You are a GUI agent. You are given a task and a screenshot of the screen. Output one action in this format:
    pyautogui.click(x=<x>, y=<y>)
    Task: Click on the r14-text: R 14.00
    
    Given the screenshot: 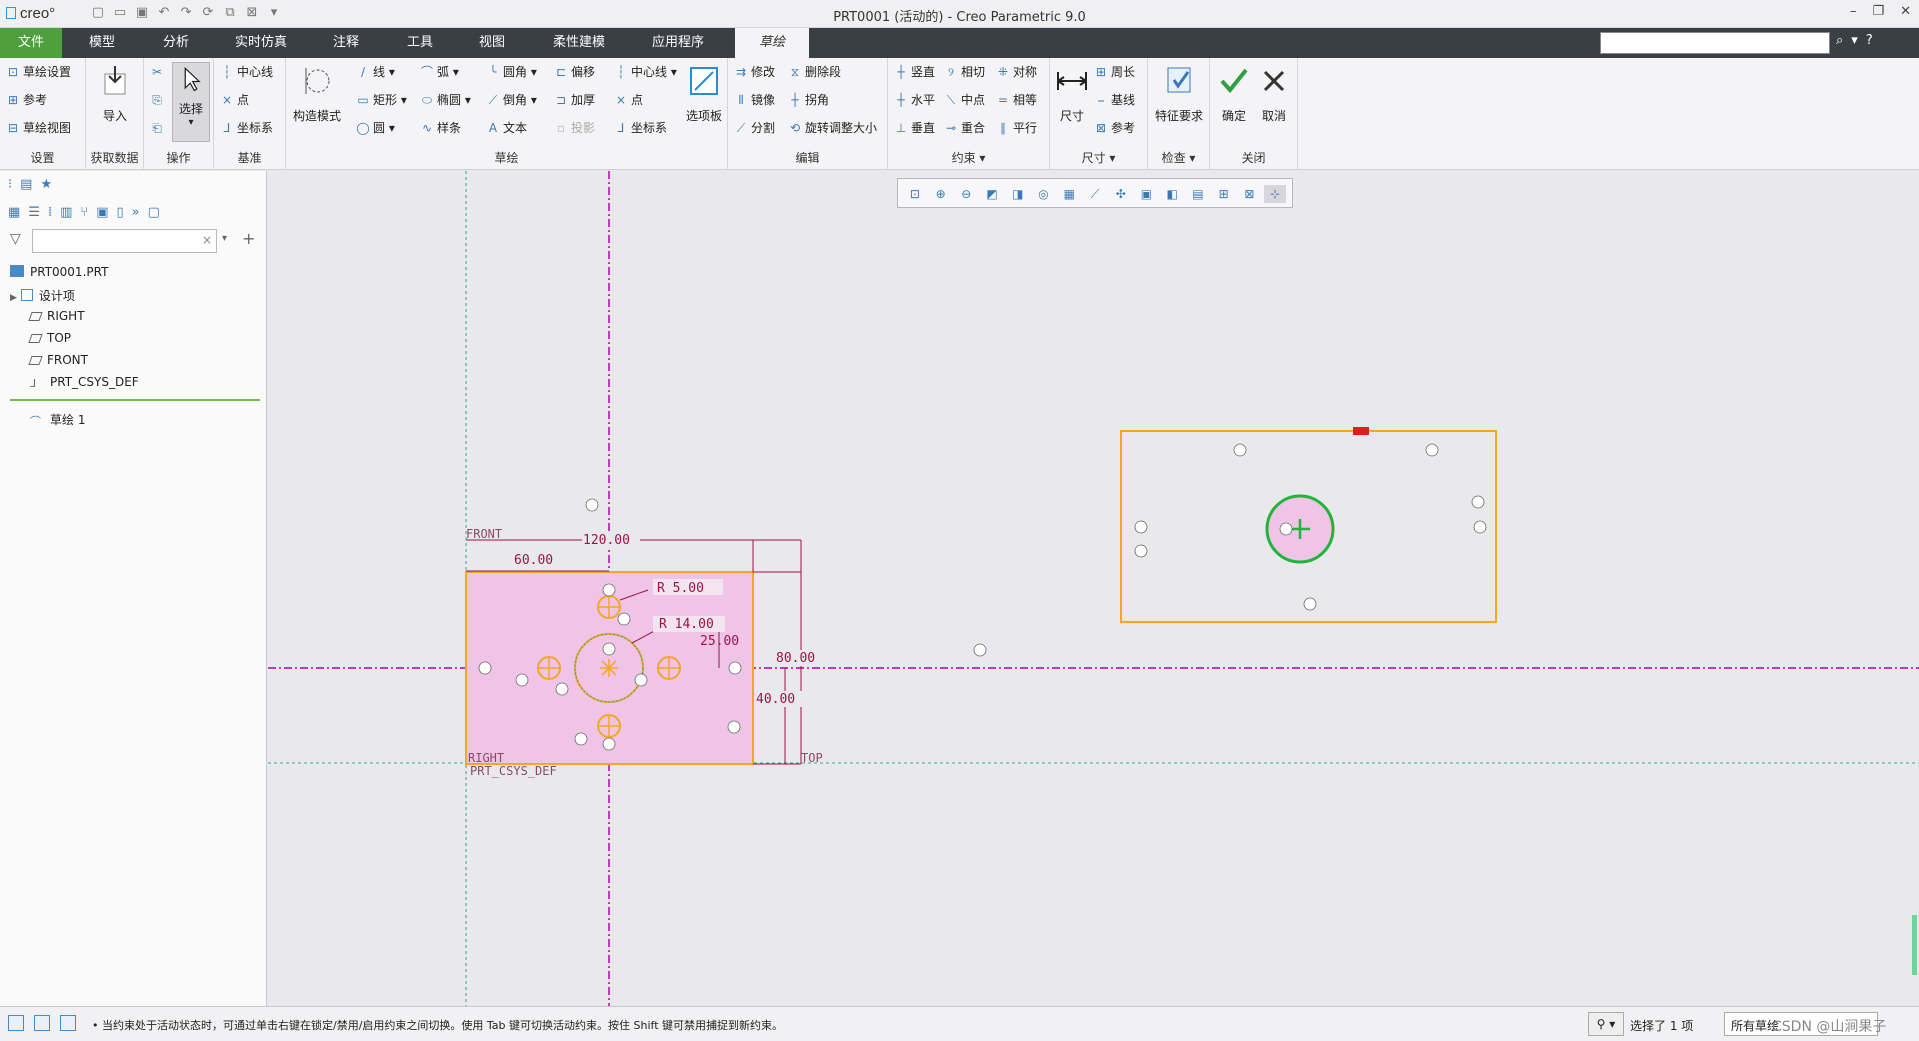 What is the action you would take?
    pyautogui.click(x=686, y=624)
    